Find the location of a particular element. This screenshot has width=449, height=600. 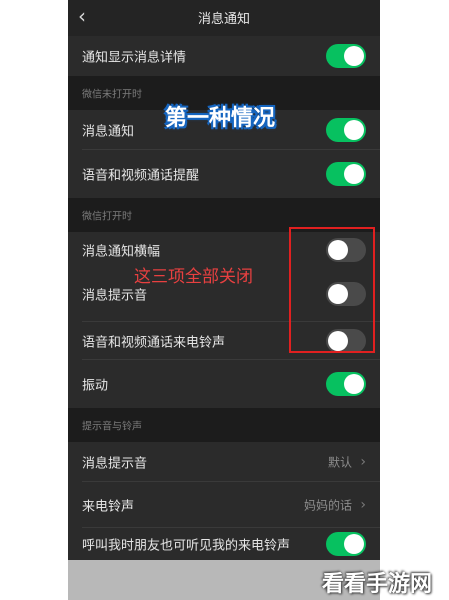

row-msg-tone: 消息提示音 默认 › is located at coordinates (224, 462).